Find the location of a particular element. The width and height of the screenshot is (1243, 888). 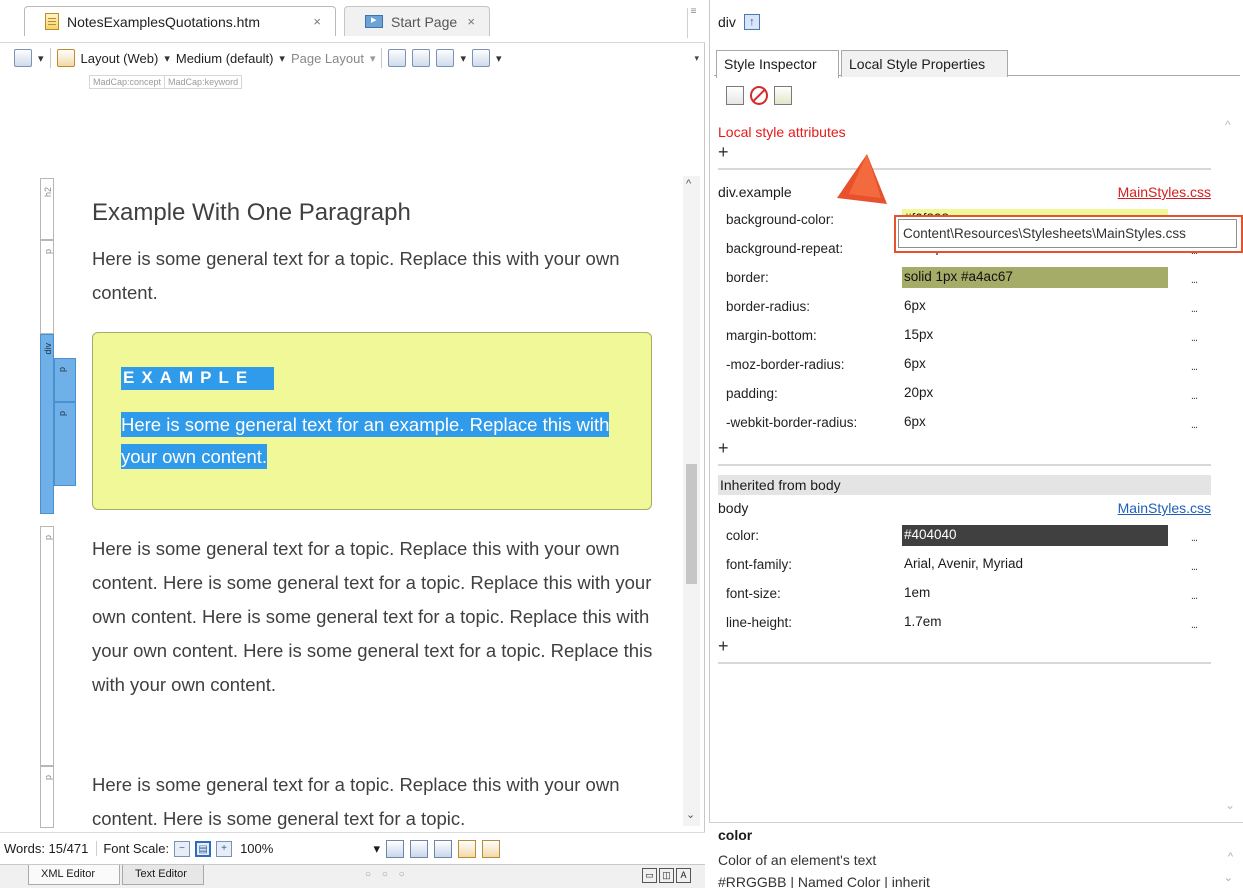

editor-vertical-scrollbar: ^ ⌄ is located at coordinates (691, 501).